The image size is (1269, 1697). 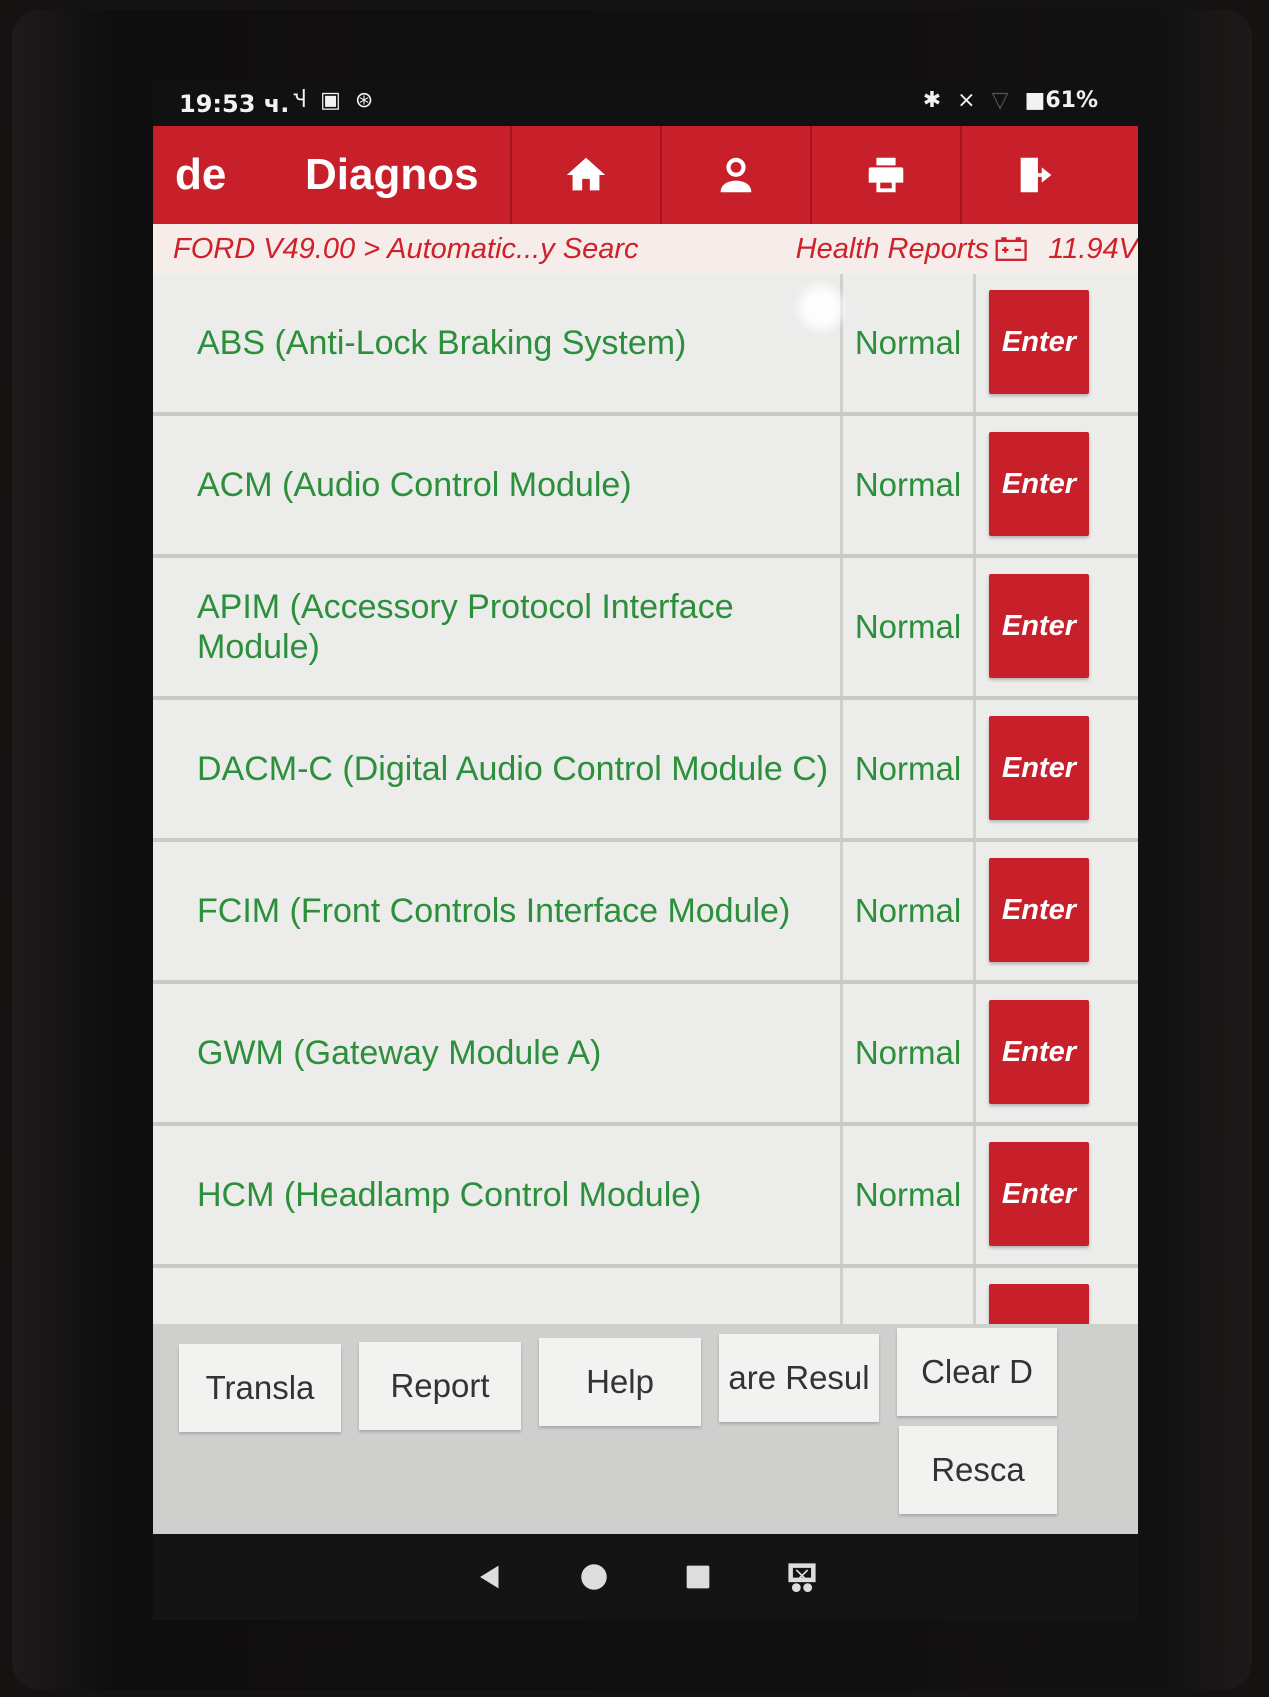 I want to click on battery-level: 61%, so click(x=1071, y=100).